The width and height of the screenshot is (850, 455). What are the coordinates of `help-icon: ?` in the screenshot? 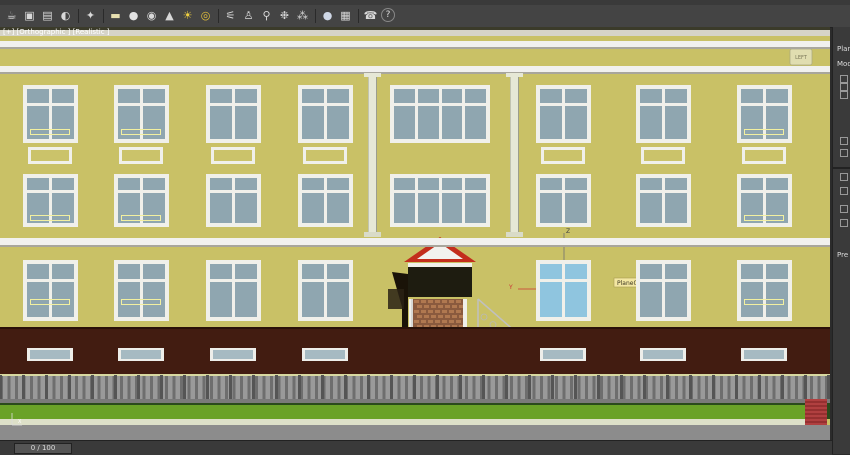 It's located at (388, 15).